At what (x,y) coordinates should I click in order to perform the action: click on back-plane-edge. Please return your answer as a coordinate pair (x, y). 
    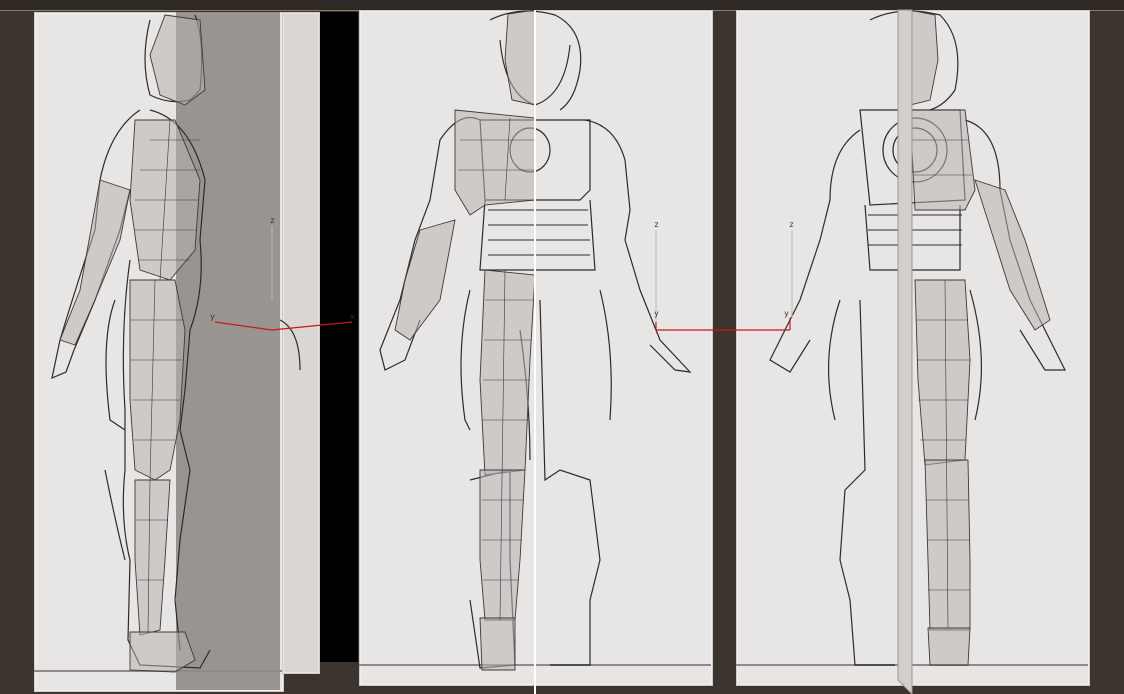
    Looking at the image, I should click on (905, 351).